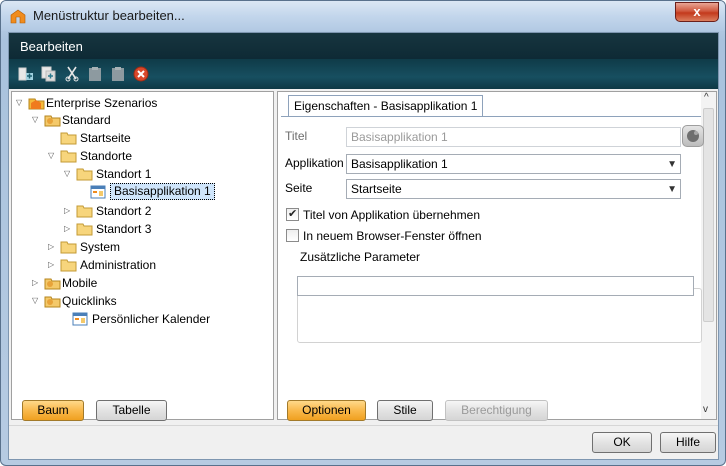  What do you see at coordinates (363, 16) in the screenshot?
I see `title-bar: Menüstruktur bearbeiten... x` at bounding box center [363, 16].